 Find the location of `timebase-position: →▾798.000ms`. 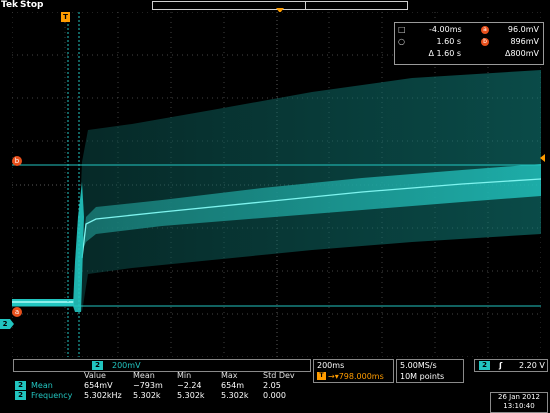

timebase-position: →▾798.000ms is located at coordinates (356, 376).